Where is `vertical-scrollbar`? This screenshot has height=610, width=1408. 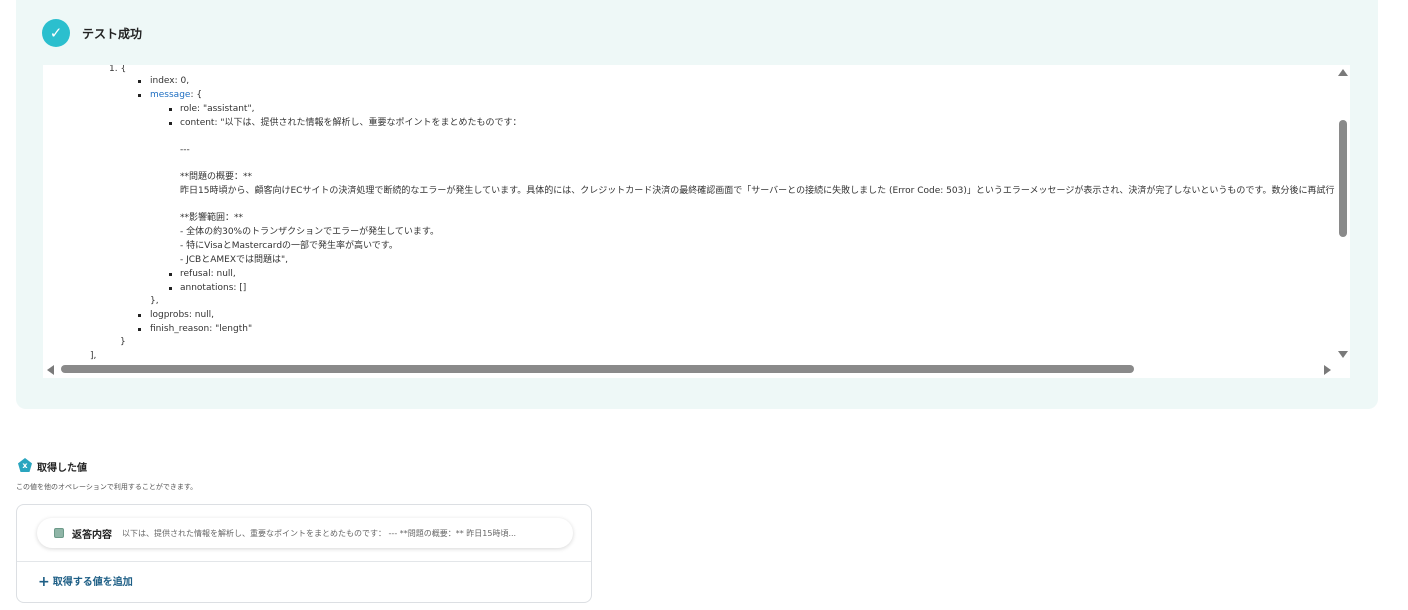 vertical-scrollbar is located at coordinates (1343, 213).